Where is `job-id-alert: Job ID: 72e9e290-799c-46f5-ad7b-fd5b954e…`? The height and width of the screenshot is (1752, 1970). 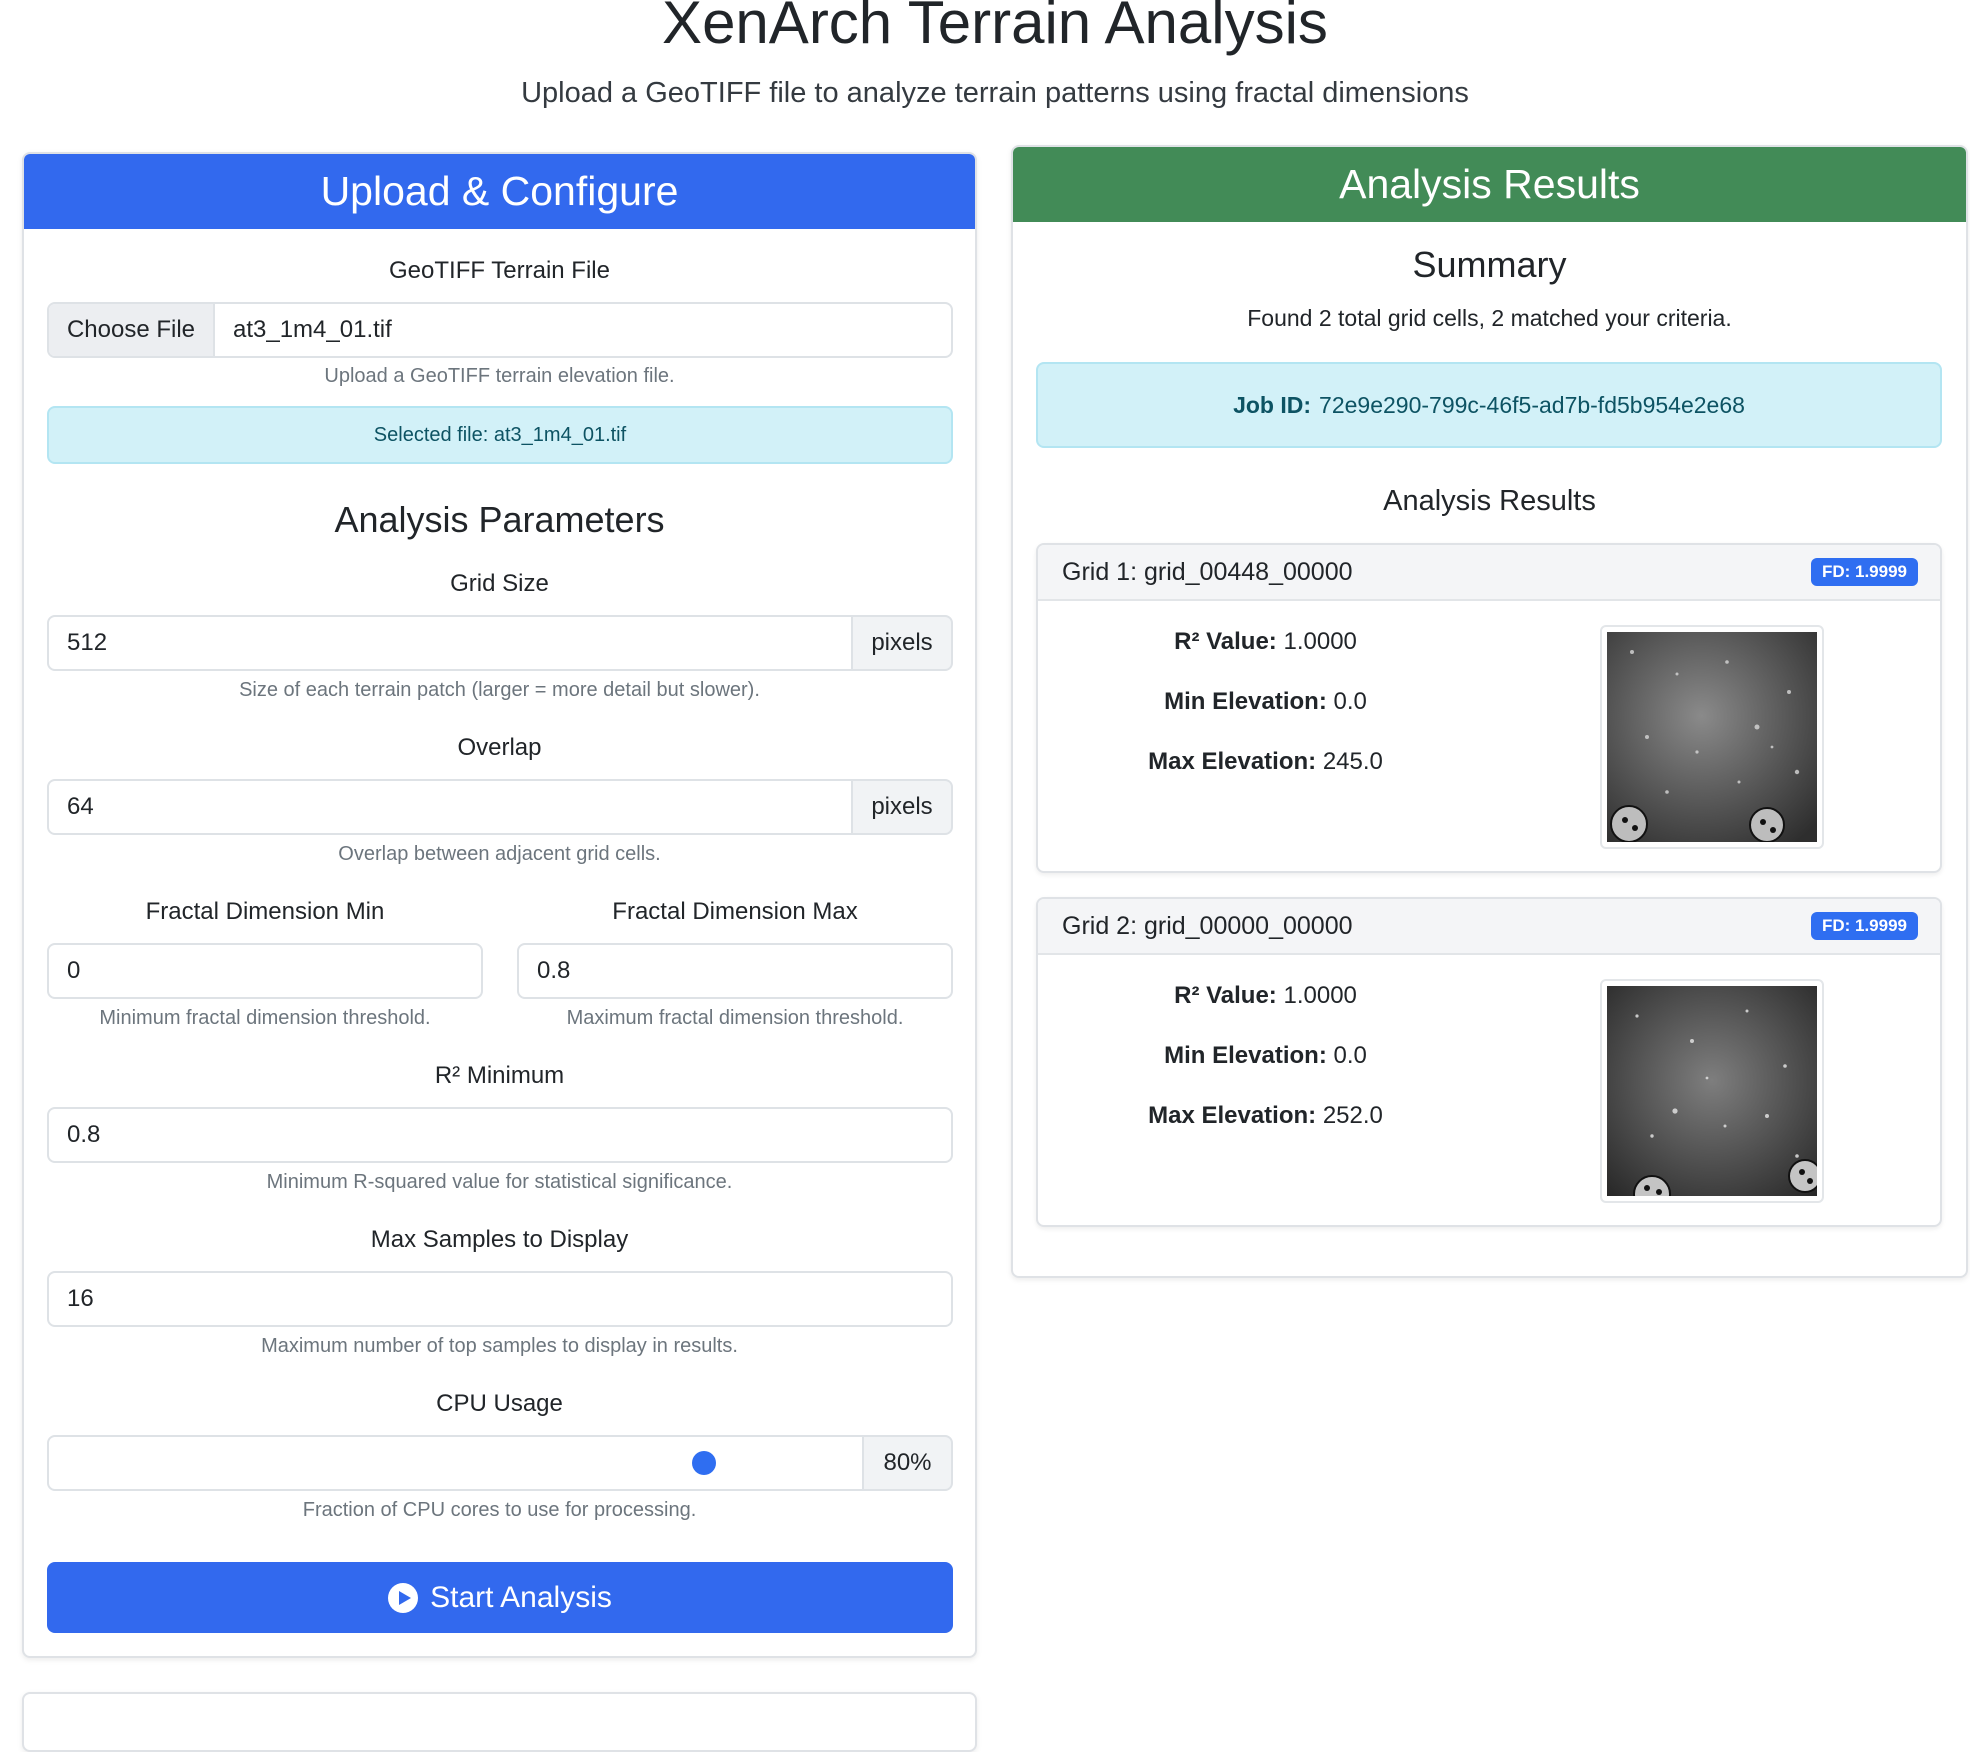 job-id-alert: Job ID: 72e9e290-799c-46f5-ad7b-fd5b954e… is located at coordinates (1489, 405).